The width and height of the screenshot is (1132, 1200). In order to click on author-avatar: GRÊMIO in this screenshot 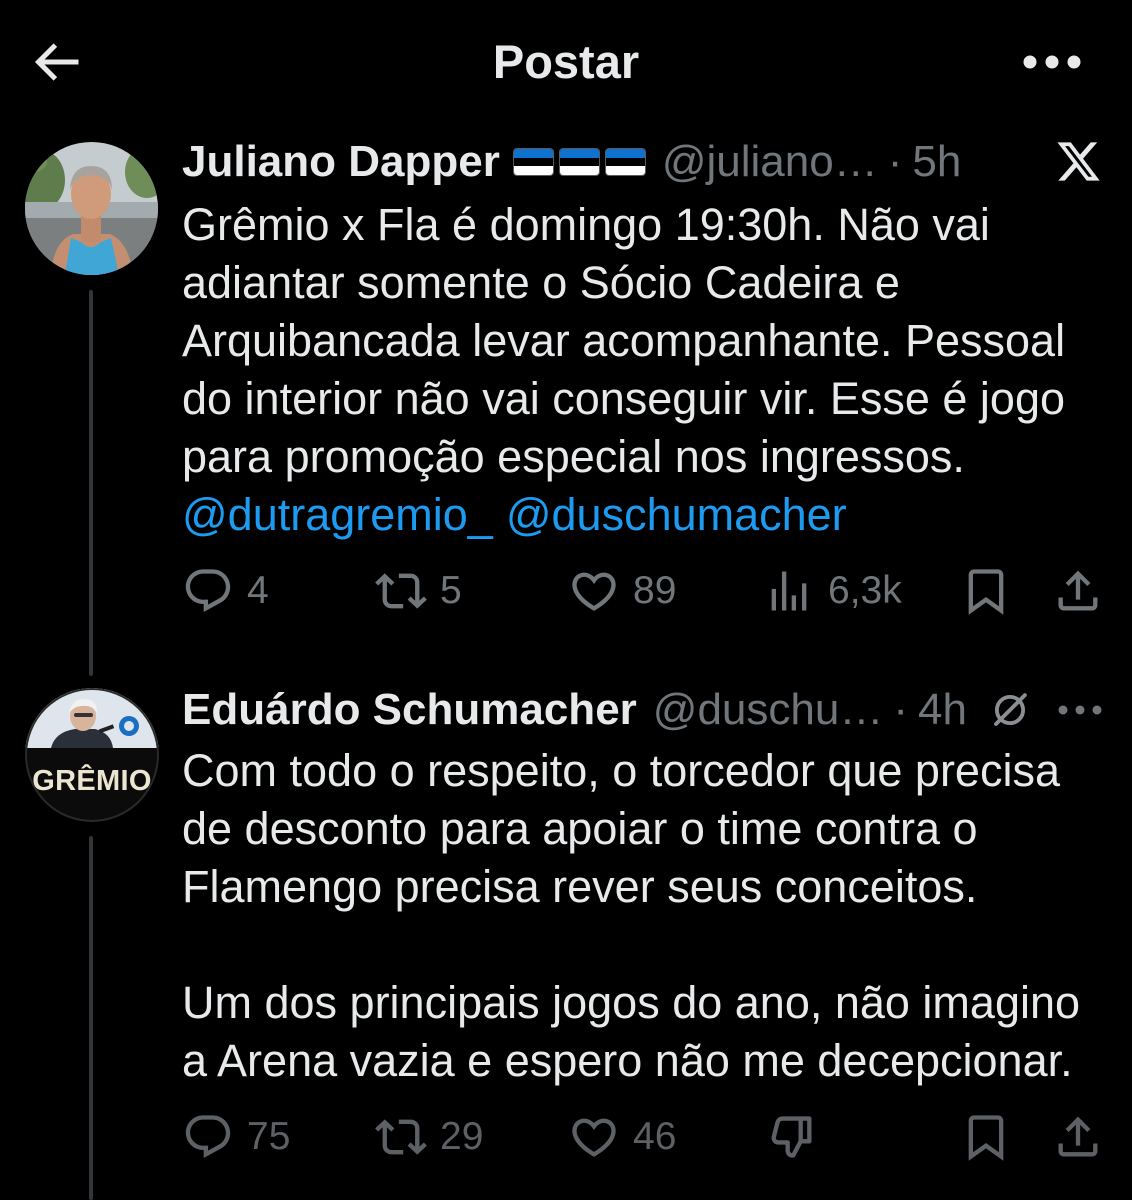, I will do `click(92, 755)`.